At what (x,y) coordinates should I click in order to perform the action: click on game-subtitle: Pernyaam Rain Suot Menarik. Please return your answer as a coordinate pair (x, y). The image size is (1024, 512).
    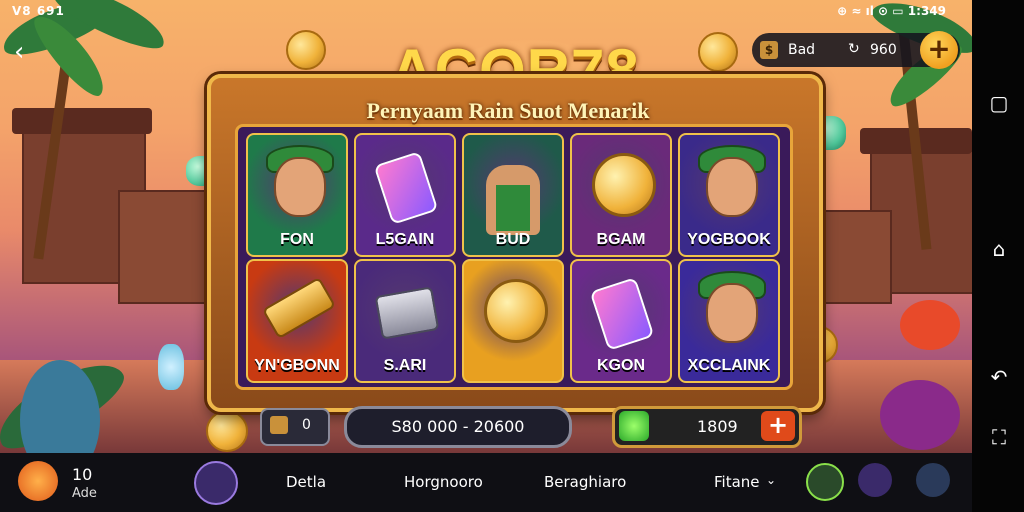
    Looking at the image, I should click on (508, 110).